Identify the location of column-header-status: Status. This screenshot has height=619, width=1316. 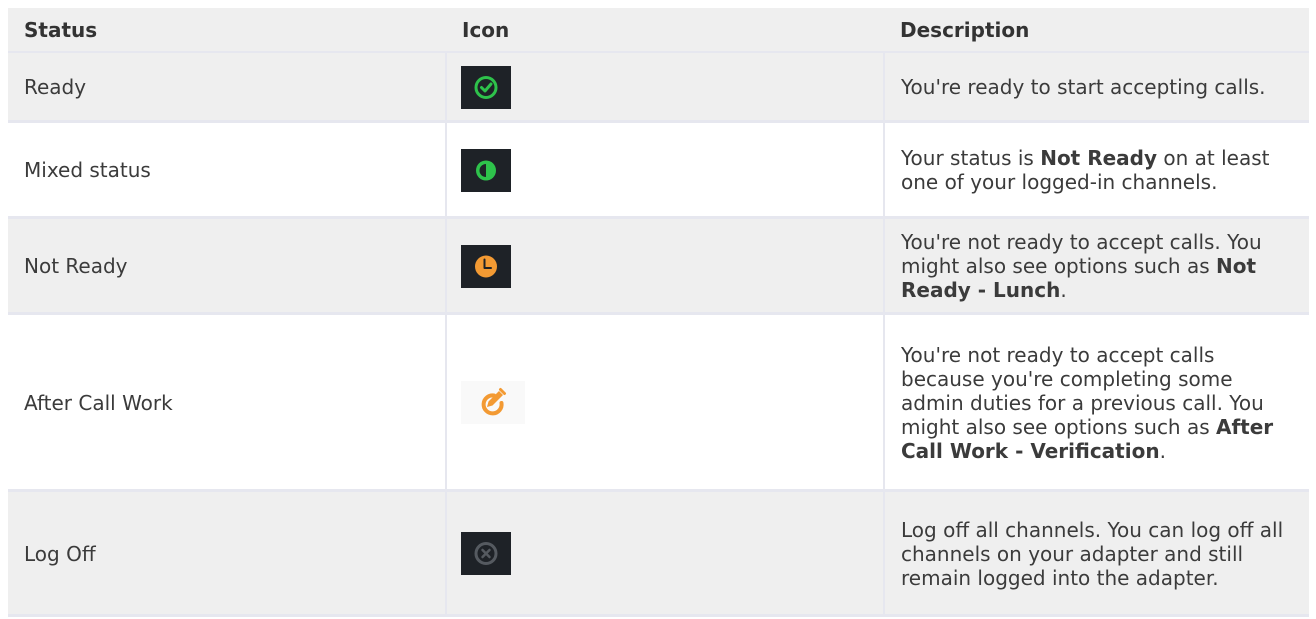
(227, 30).